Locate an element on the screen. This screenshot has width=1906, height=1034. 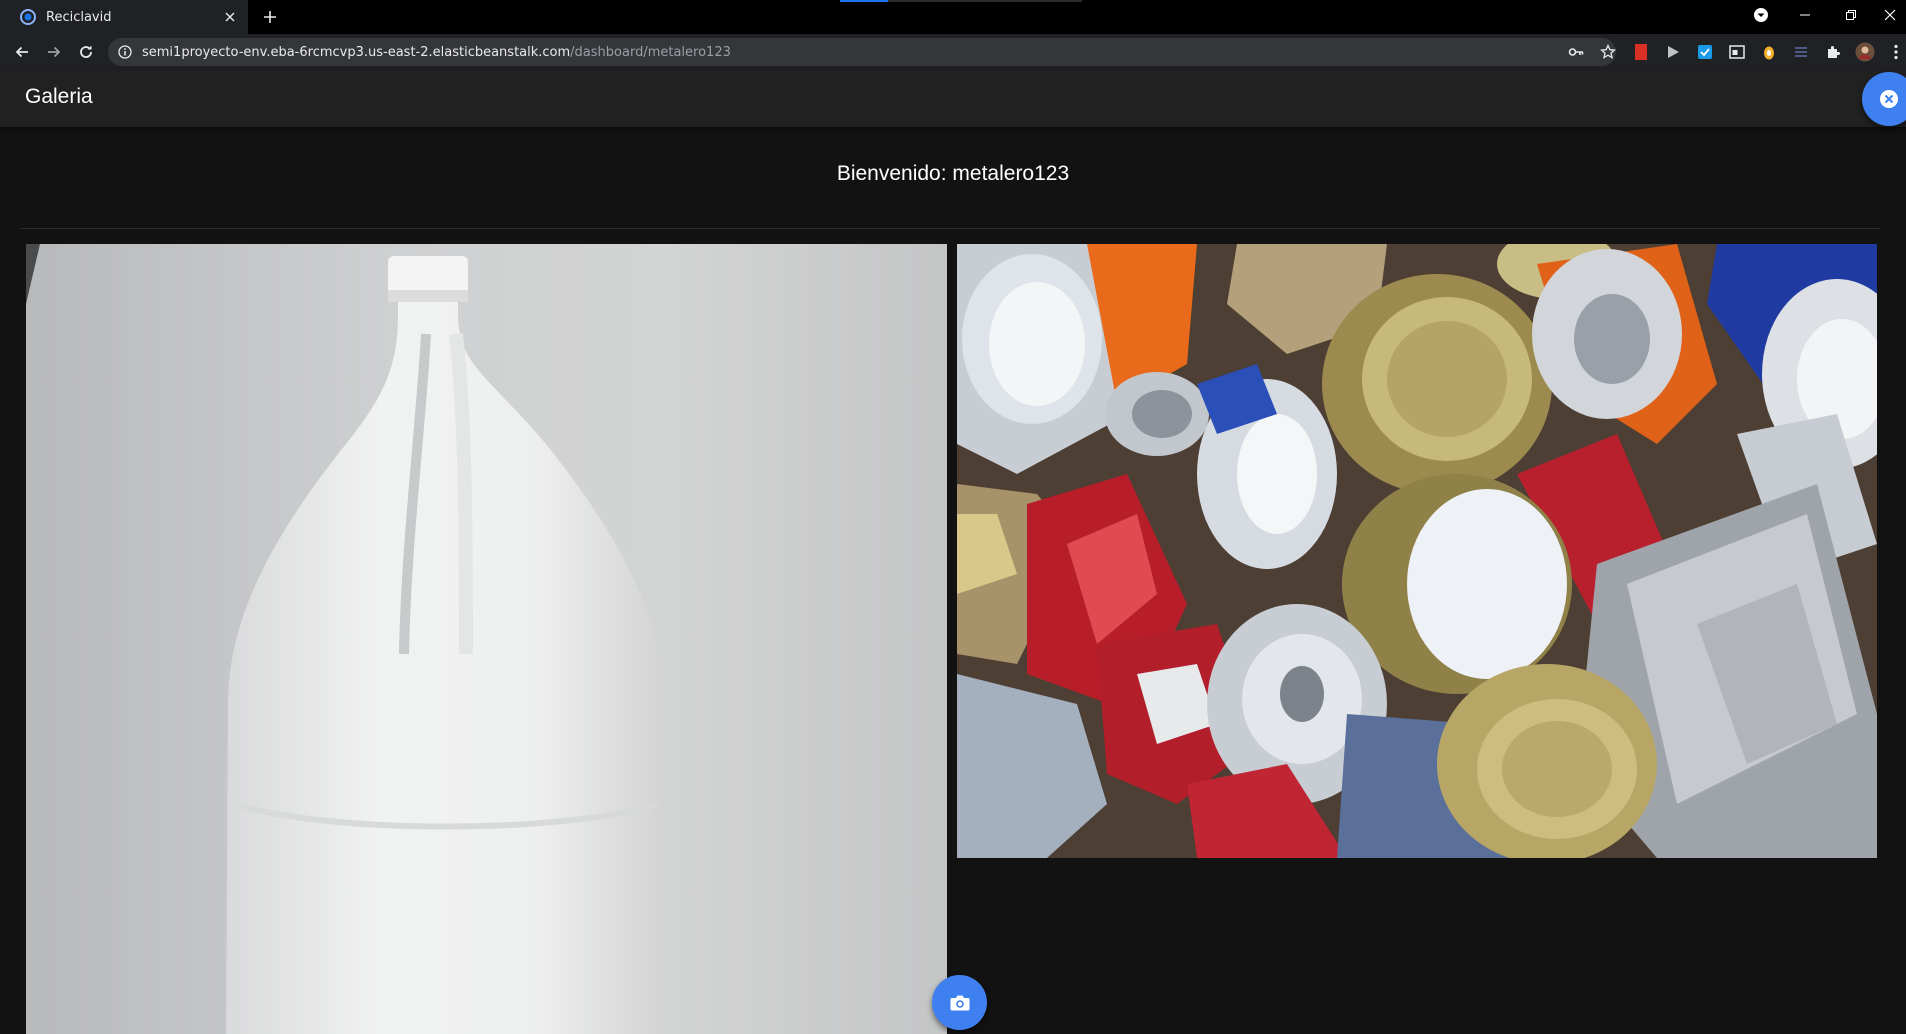
camera-icon is located at coordinates (959, 1003).